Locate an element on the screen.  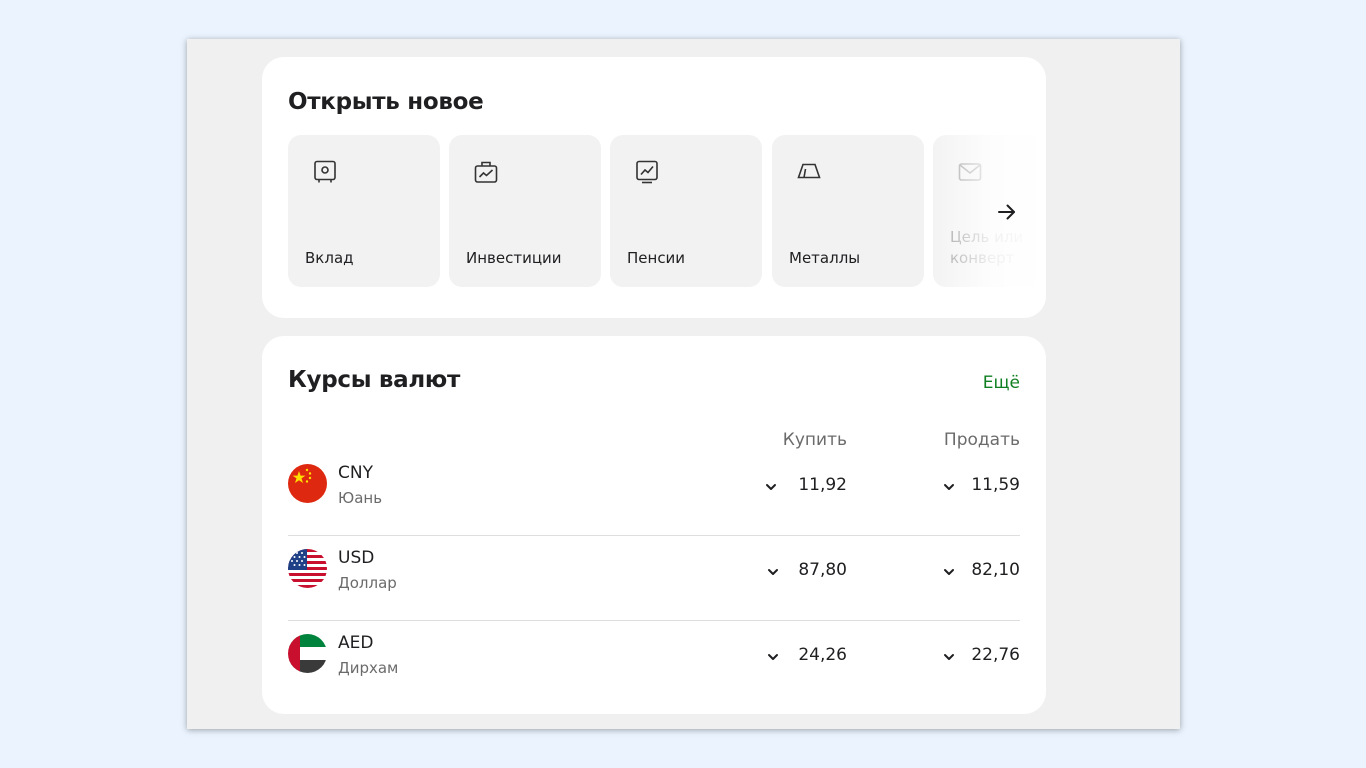
briefcase-chart-icon is located at coordinates (486, 172).